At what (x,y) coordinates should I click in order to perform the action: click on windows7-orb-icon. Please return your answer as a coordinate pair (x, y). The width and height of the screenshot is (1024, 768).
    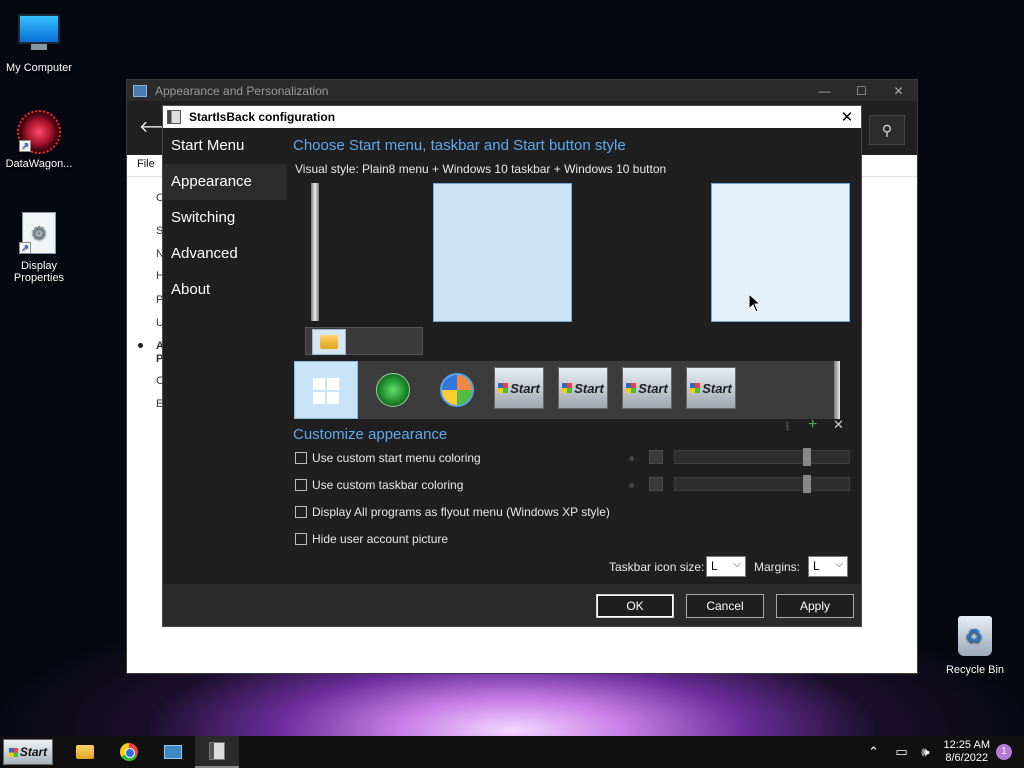
    Looking at the image, I should click on (457, 390).